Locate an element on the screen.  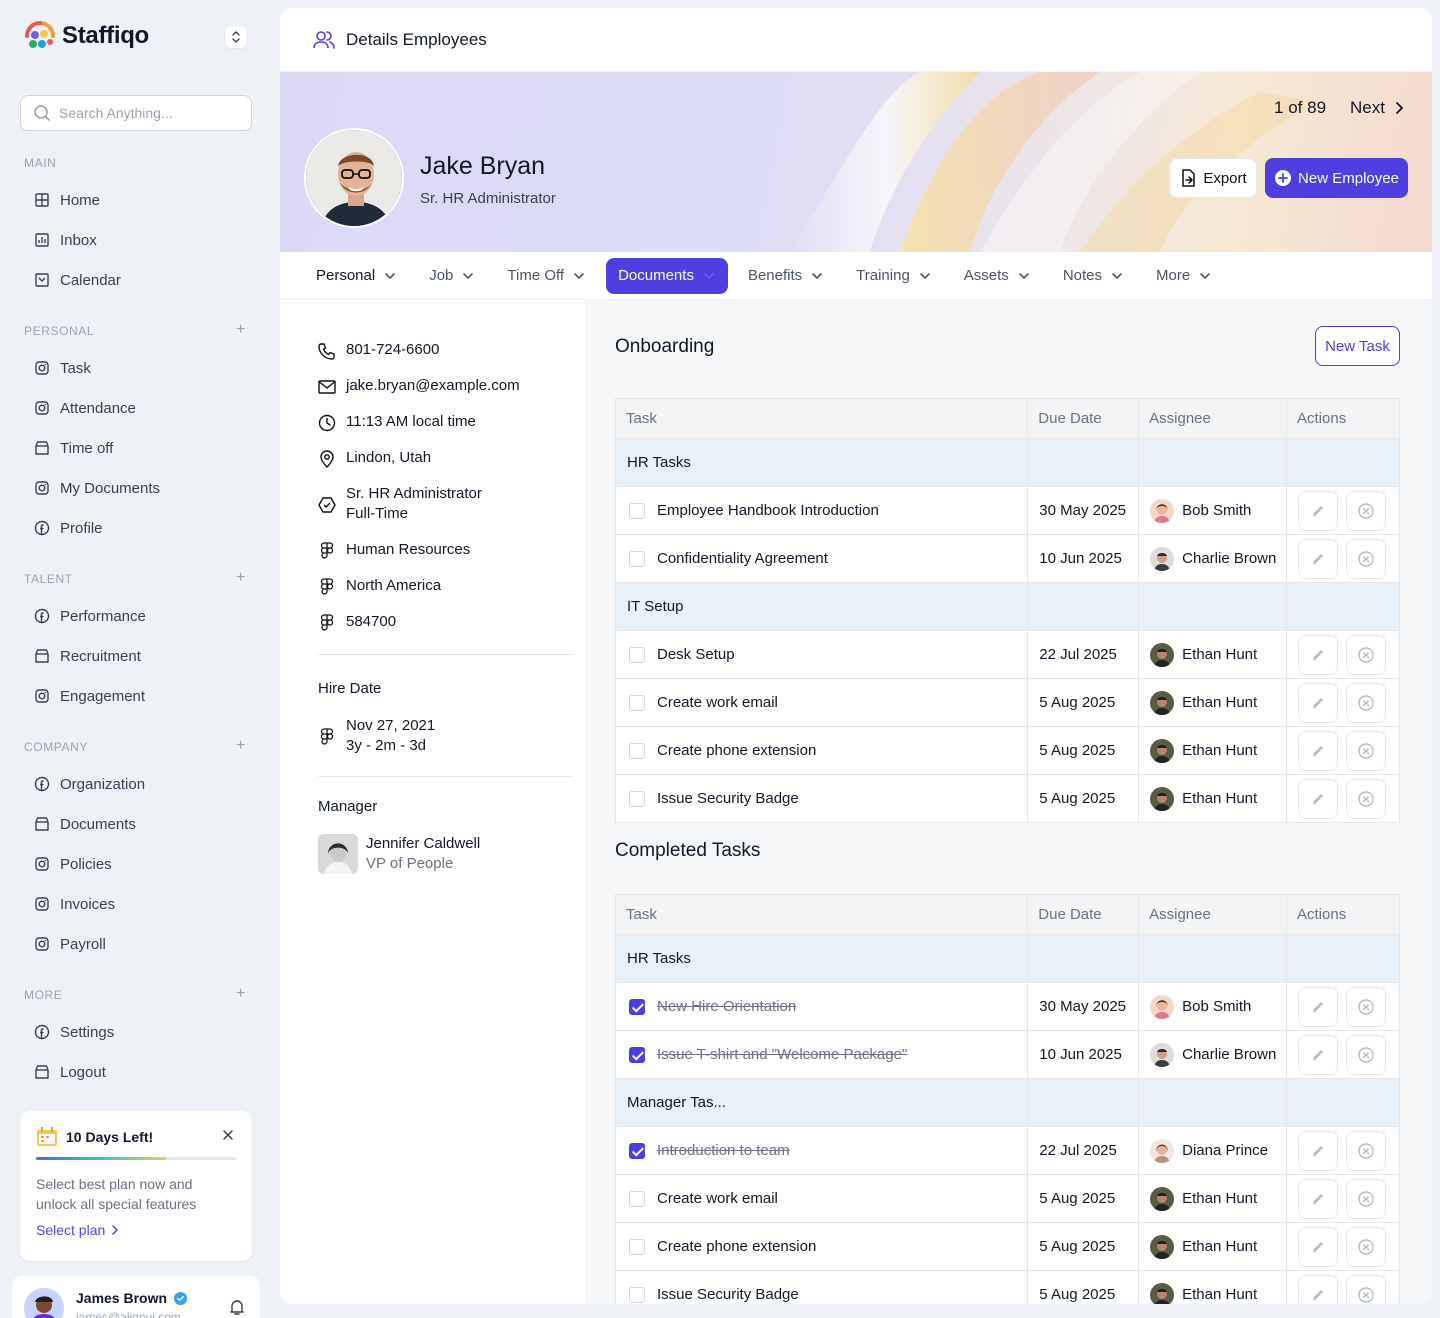
sidebar-item-invoices: Invoices is located at coordinates (136, 904).